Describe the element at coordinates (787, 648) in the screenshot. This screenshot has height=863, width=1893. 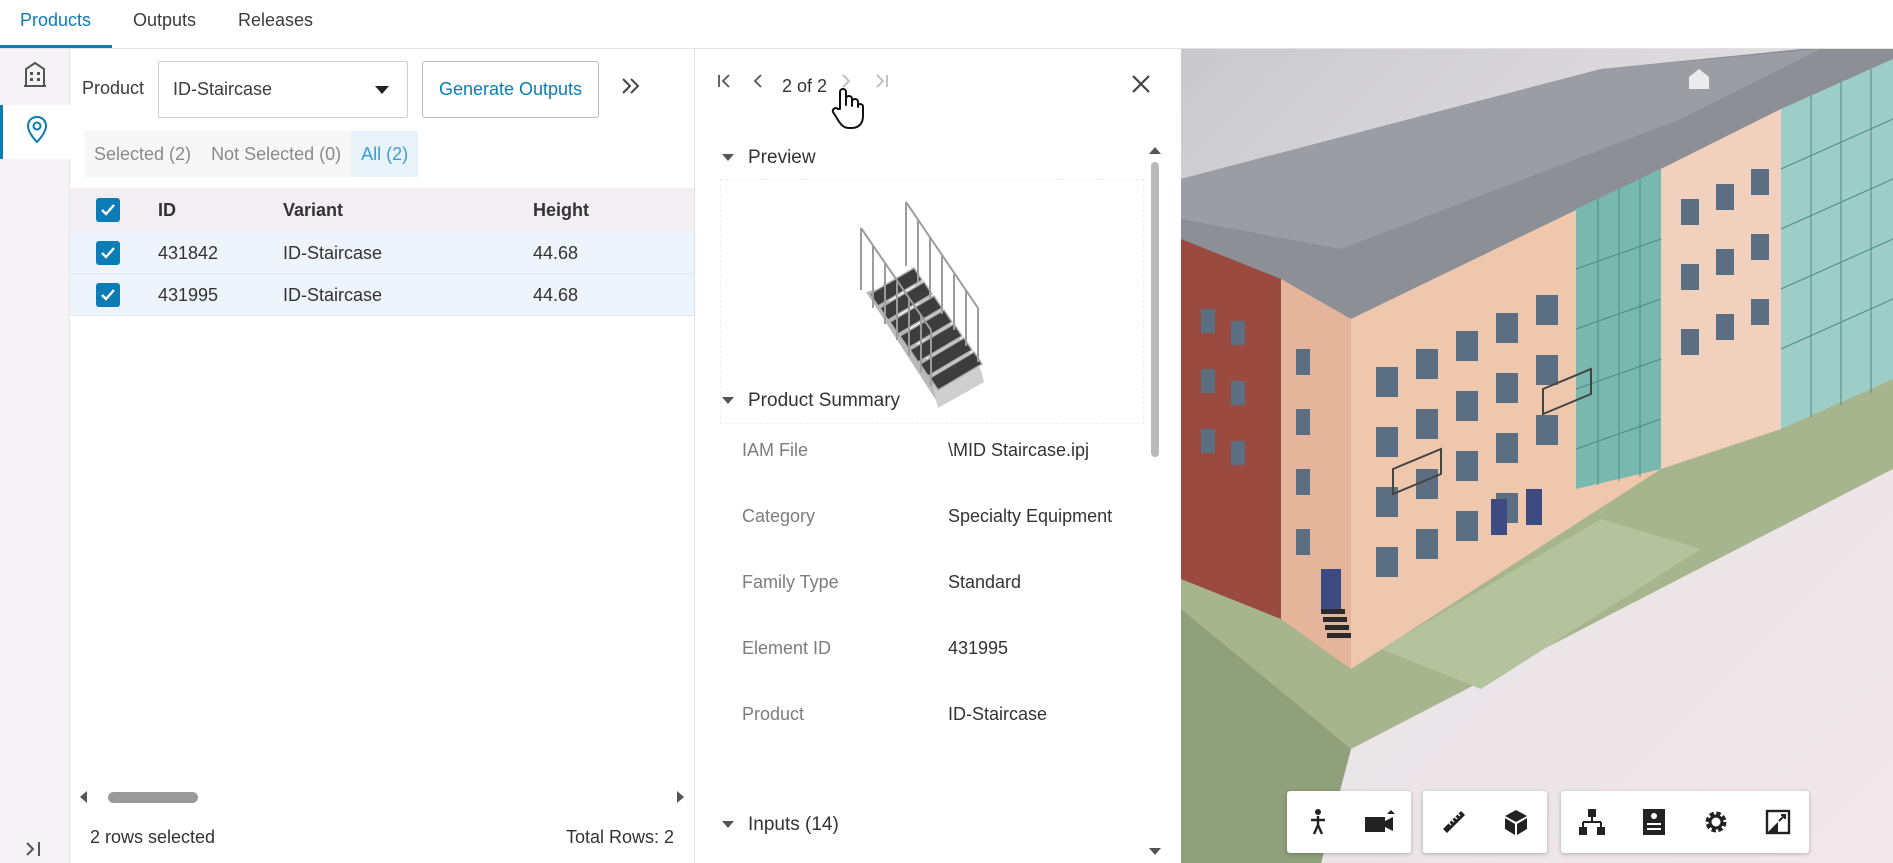
I see `field-label-element-id: Element ID` at that location.